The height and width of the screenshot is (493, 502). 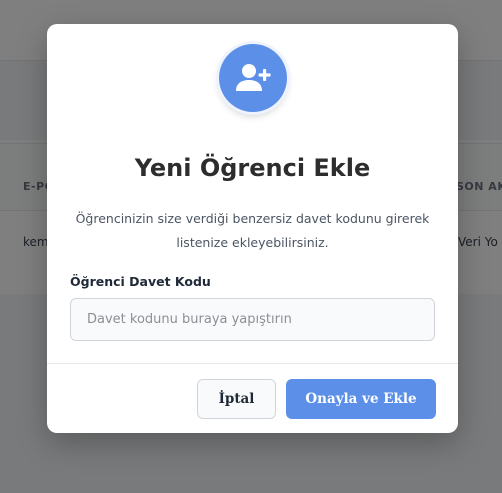 What do you see at coordinates (253, 78) in the screenshot?
I see `user-plus-icon` at bounding box center [253, 78].